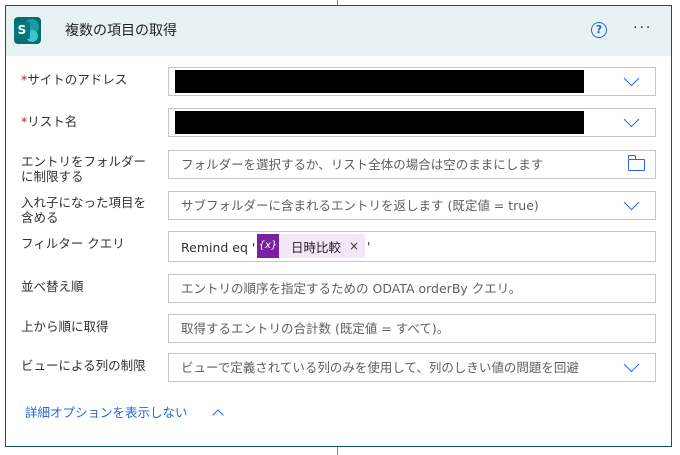  What do you see at coordinates (49, 121) in the screenshot?
I see `field-label: *リスト名` at bounding box center [49, 121].